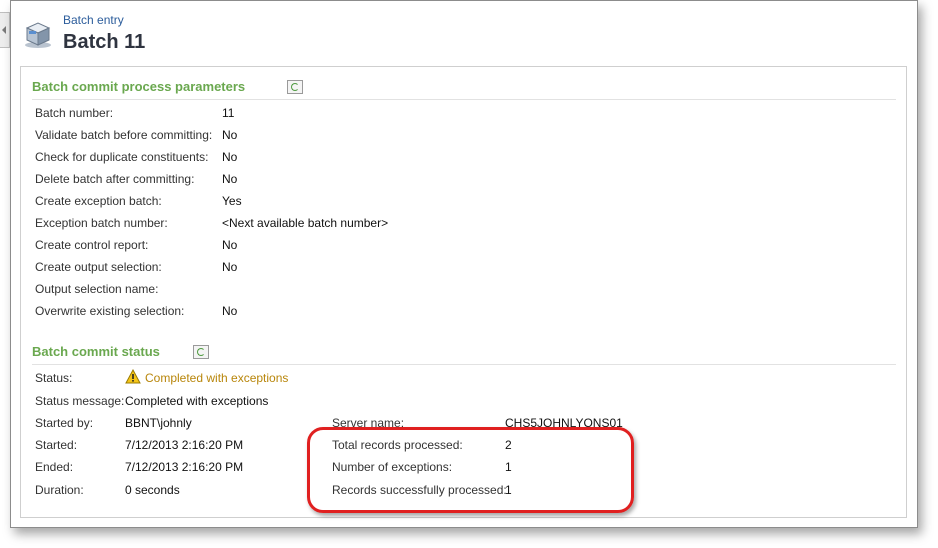  Describe the element at coordinates (98, 267) in the screenshot. I see `param-label-output-selection: Create output selection:` at that location.